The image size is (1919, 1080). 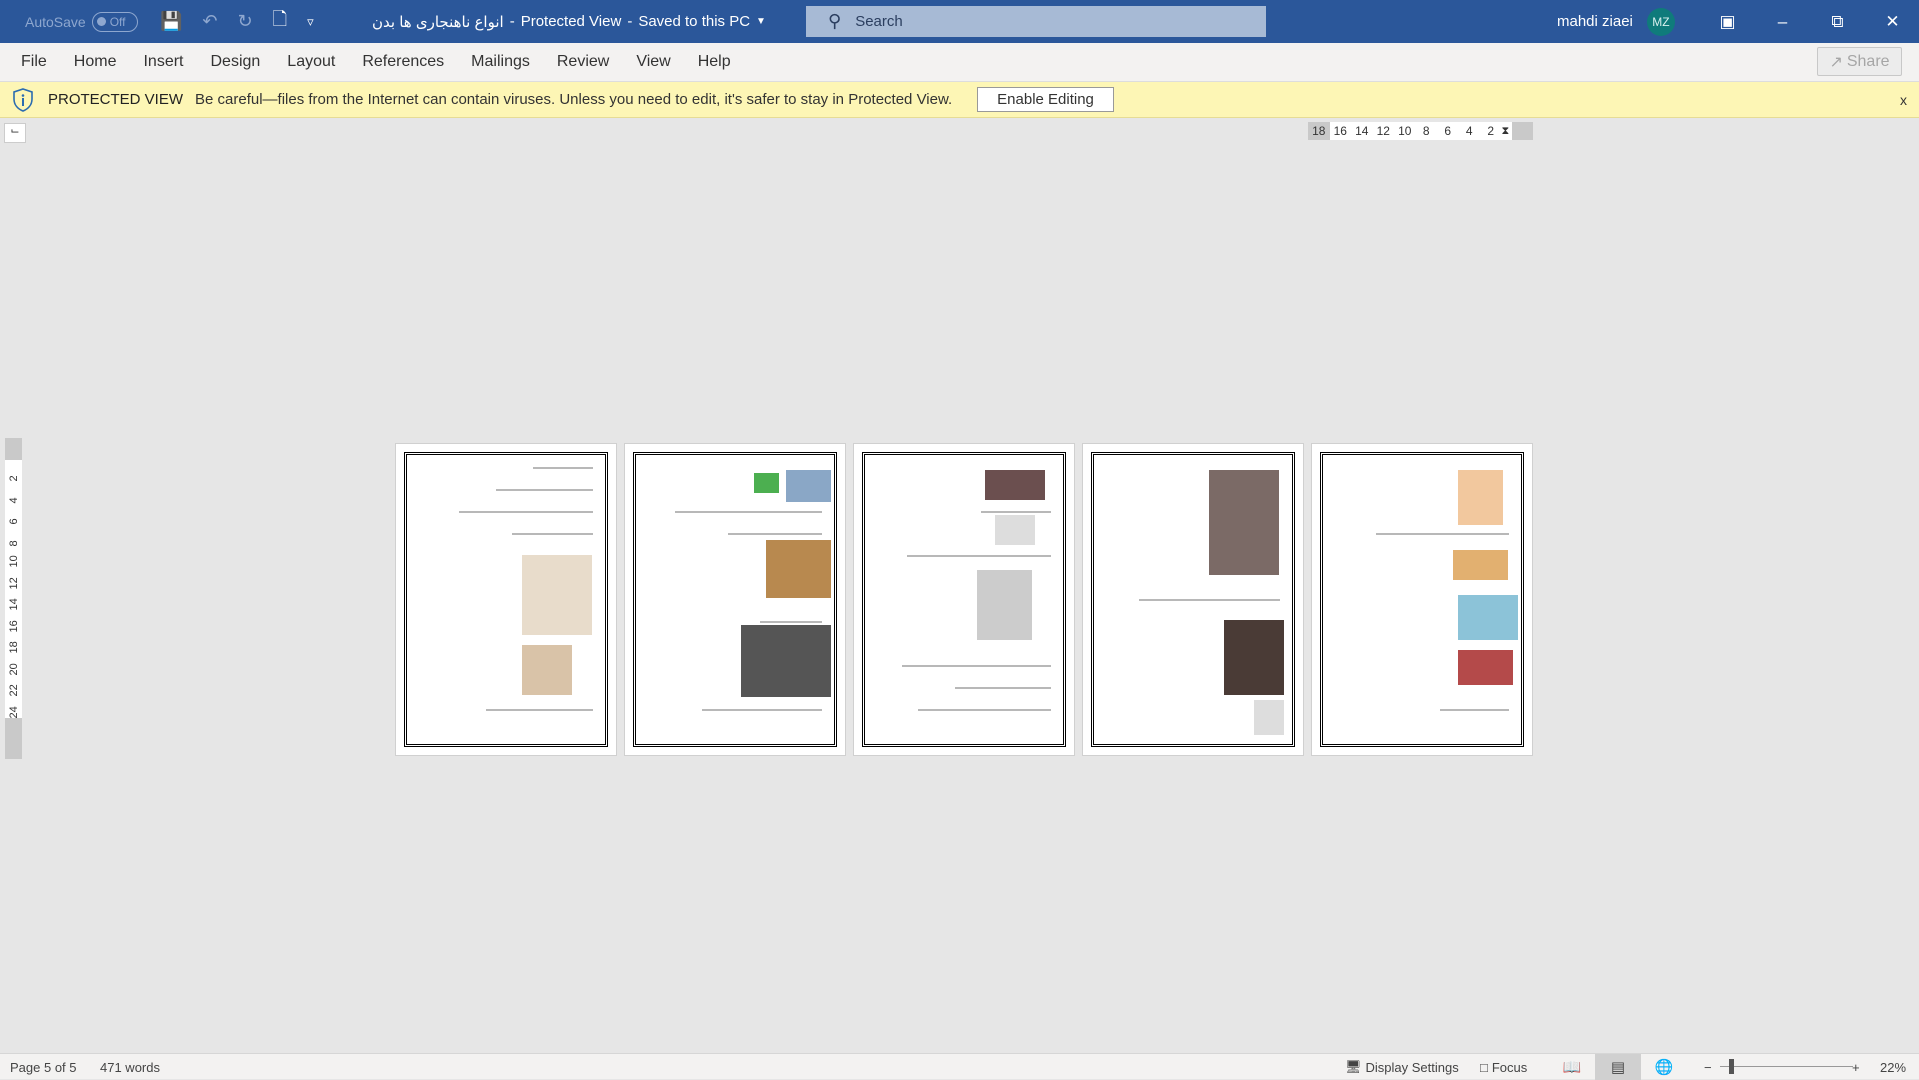 What do you see at coordinates (1893, 1067) in the screenshot?
I see `zoom-level: 22%` at bounding box center [1893, 1067].